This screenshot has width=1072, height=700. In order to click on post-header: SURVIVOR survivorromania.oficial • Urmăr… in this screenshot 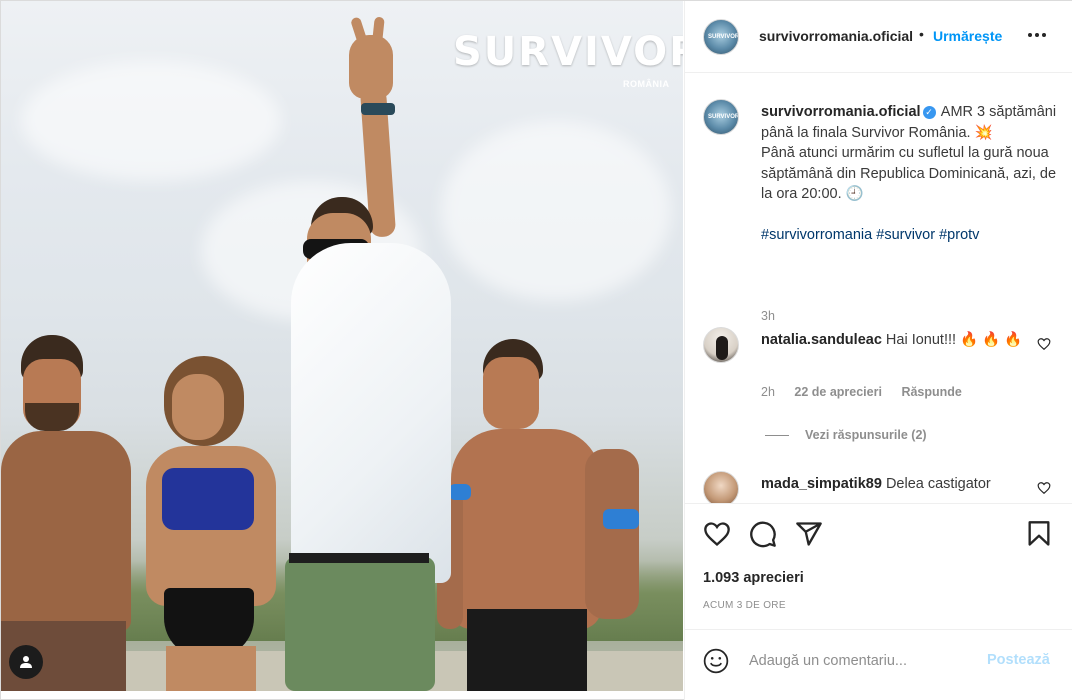, I will do `click(878, 37)`.